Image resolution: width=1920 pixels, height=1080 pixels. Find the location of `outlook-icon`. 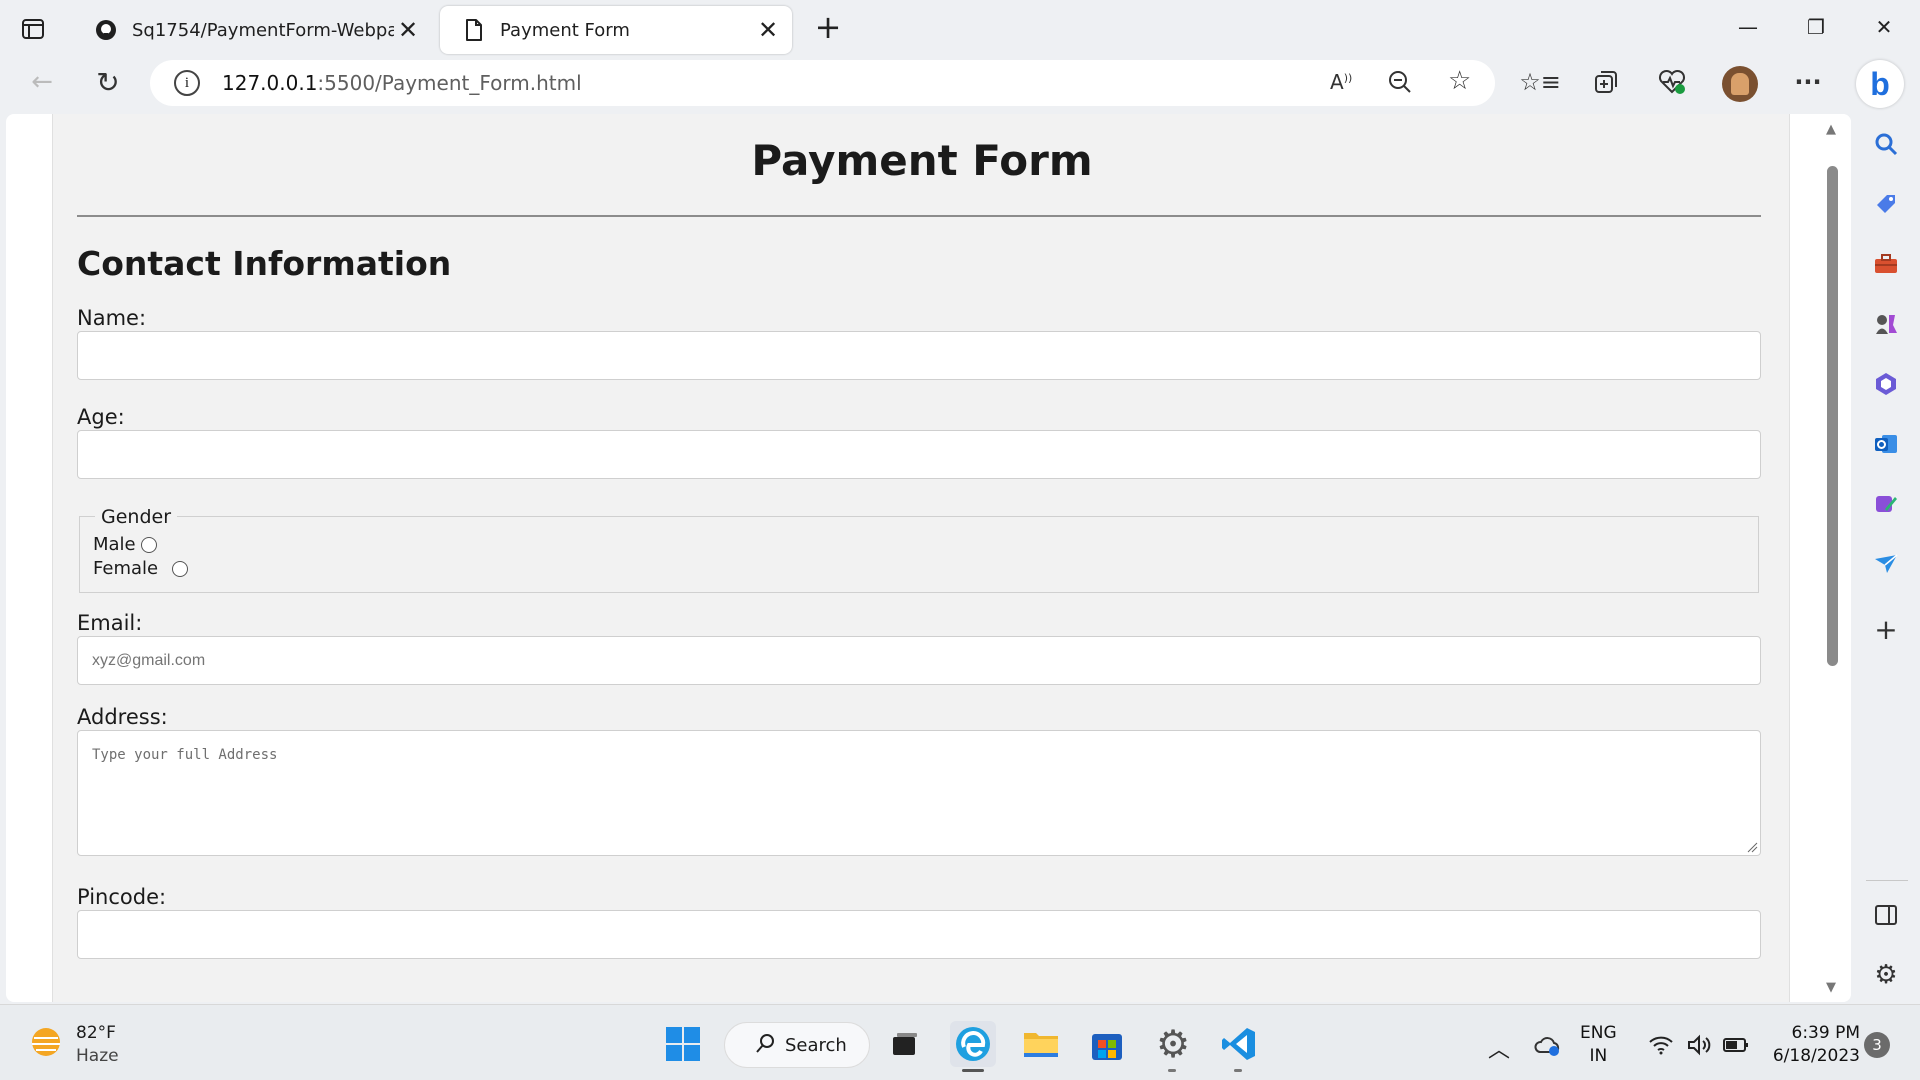

outlook-icon is located at coordinates (1886, 444).